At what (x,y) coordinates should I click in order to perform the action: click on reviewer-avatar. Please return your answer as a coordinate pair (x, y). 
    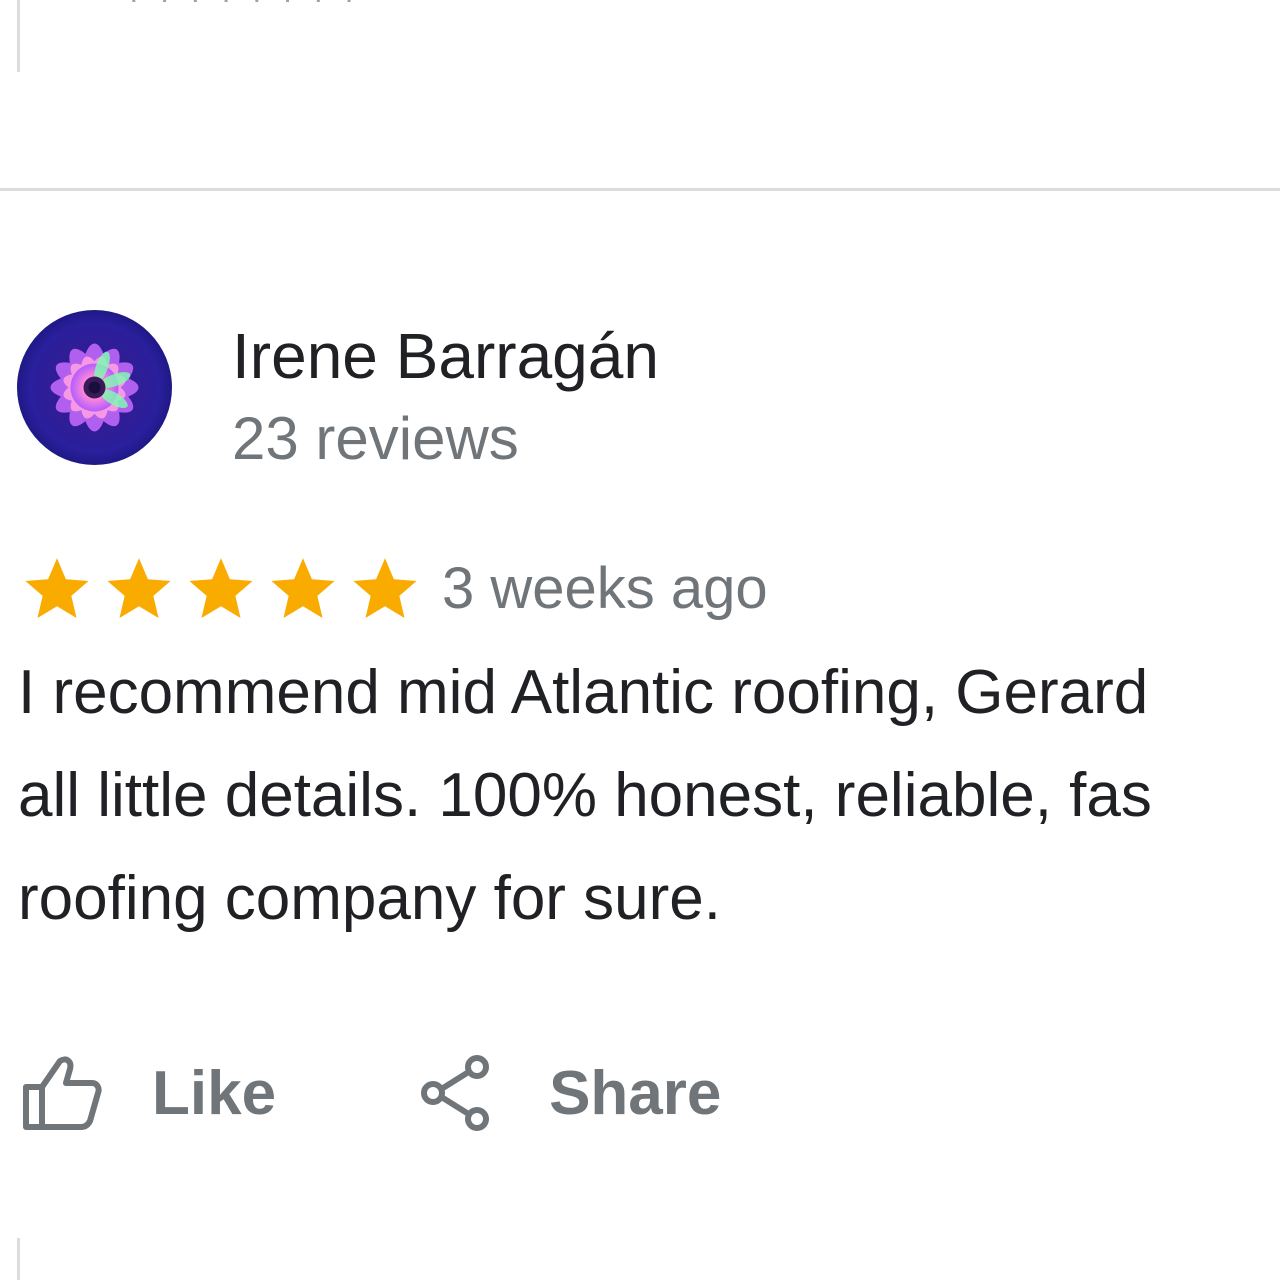
    Looking at the image, I should click on (94, 387).